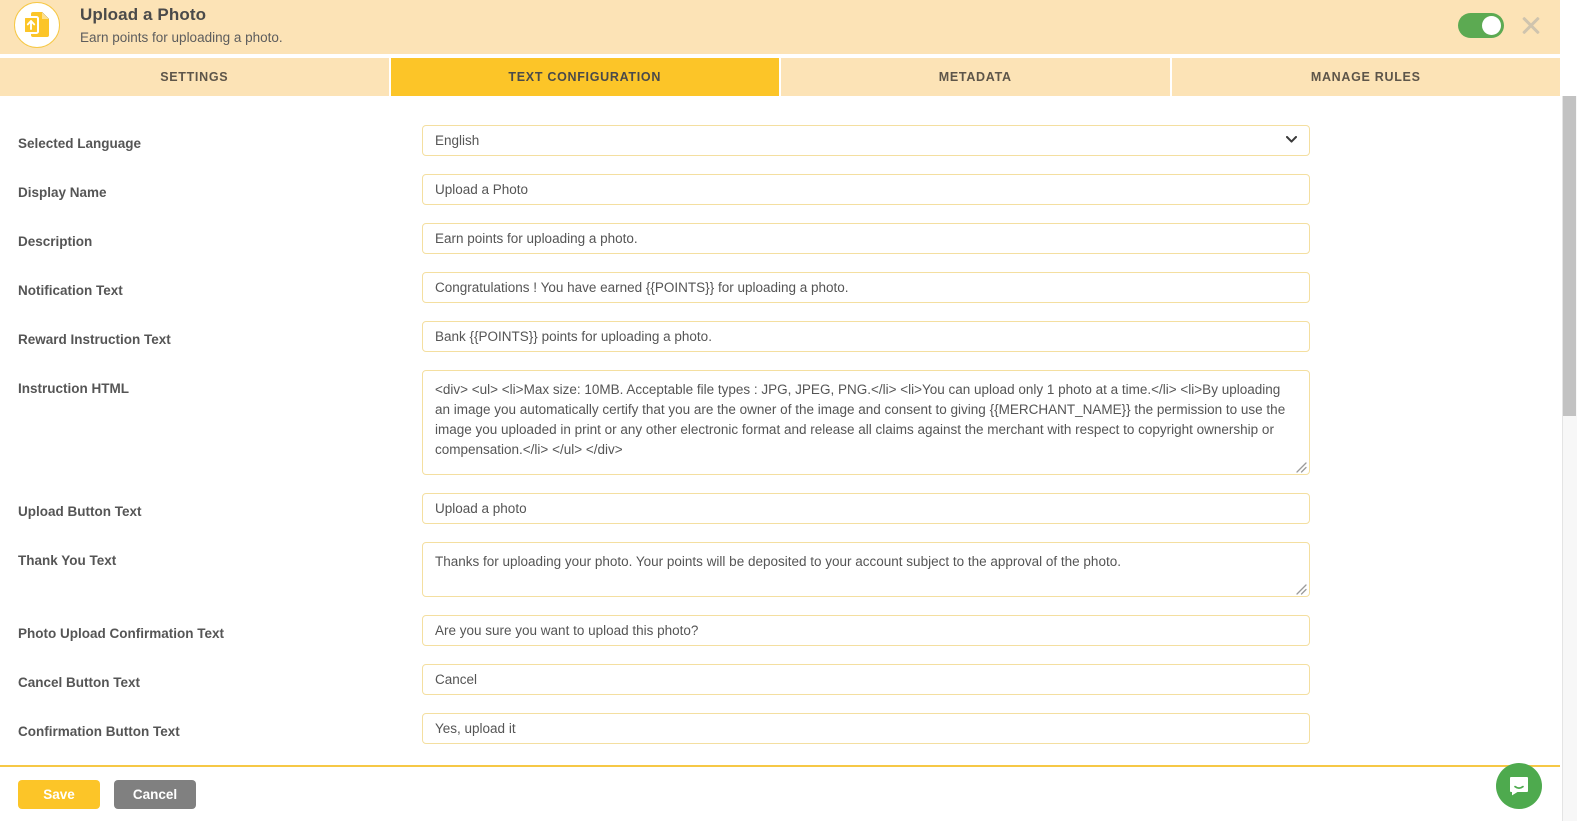  Describe the element at coordinates (94, 339) in the screenshot. I see `reward-instruction-text-label: Reward Instruction Text` at that location.